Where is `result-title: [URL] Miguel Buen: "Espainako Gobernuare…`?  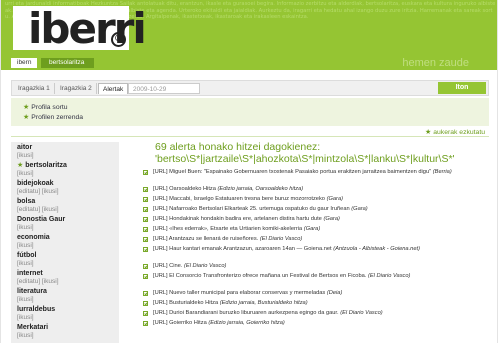 result-title: [URL] Miguel Buen: "Espainako Gobernuare… is located at coordinates (292, 172).